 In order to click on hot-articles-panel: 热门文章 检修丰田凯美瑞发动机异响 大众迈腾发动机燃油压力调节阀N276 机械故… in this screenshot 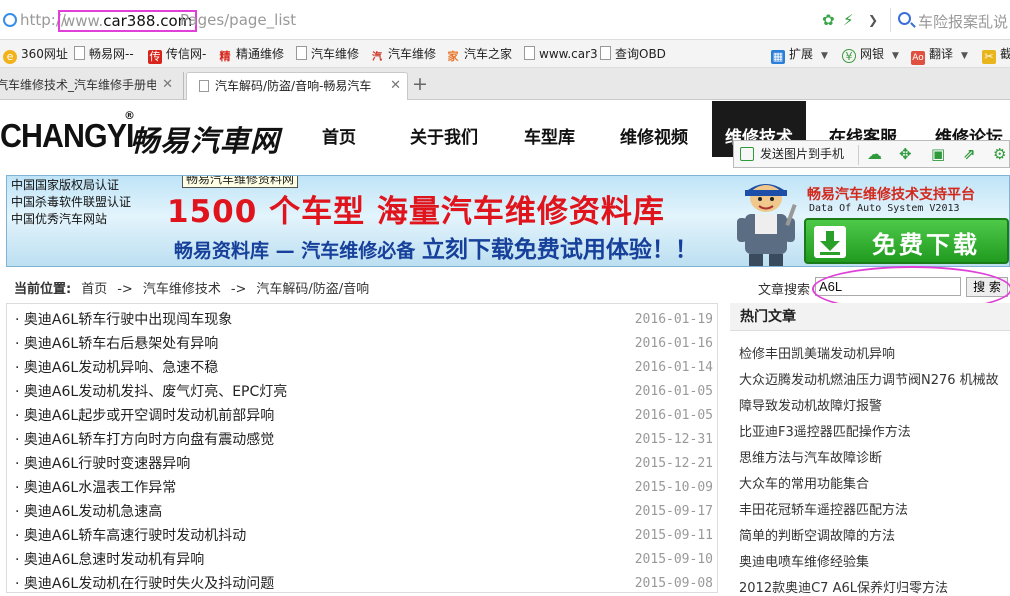, I will do `click(870, 449)`.